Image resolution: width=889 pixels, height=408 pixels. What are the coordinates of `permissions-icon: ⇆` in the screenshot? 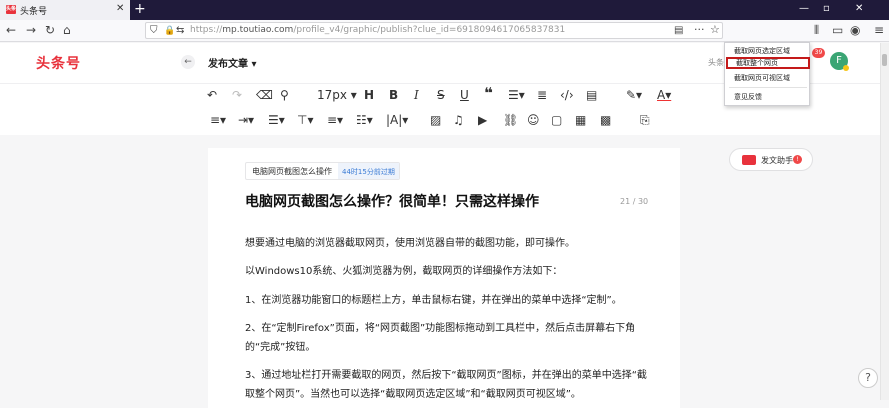 It's located at (180, 30).